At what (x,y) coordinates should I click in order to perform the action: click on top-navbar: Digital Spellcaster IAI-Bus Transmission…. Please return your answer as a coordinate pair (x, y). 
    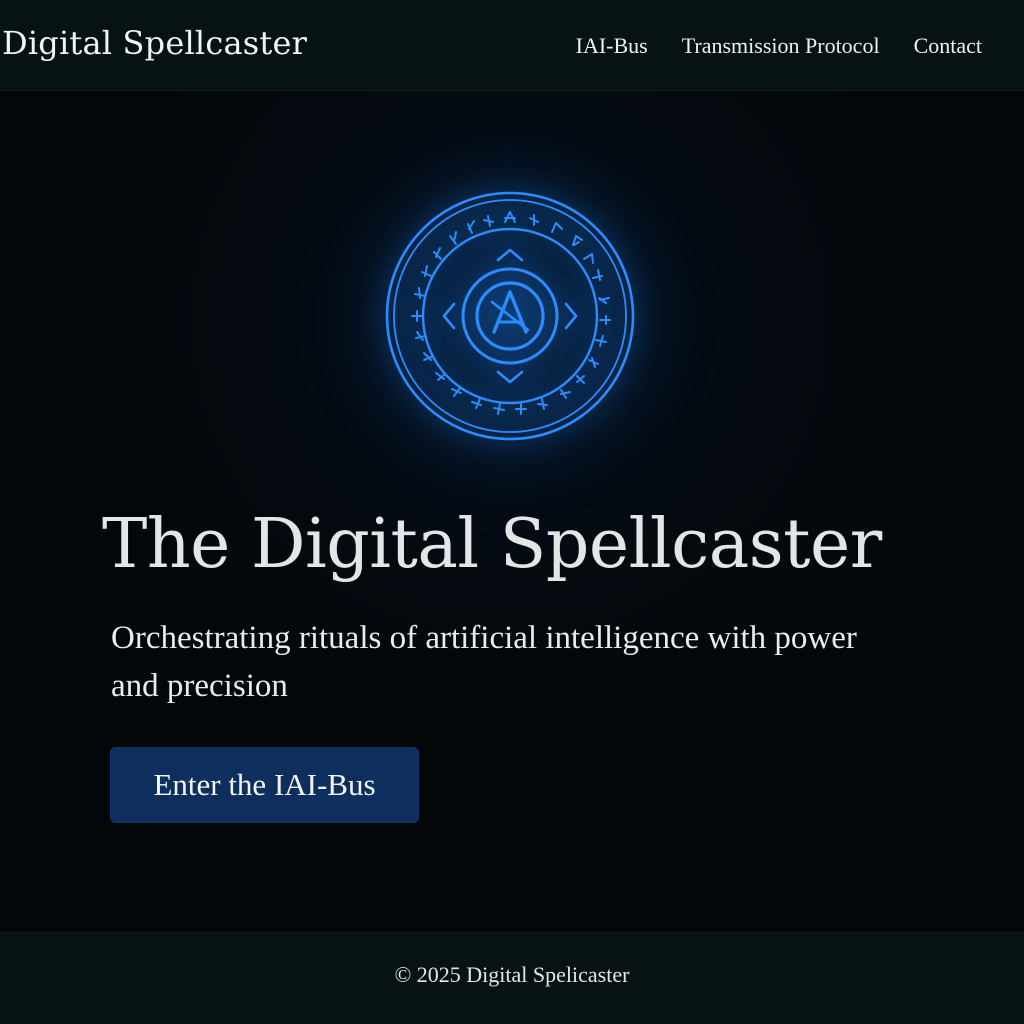
    Looking at the image, I should click on (512, 45).